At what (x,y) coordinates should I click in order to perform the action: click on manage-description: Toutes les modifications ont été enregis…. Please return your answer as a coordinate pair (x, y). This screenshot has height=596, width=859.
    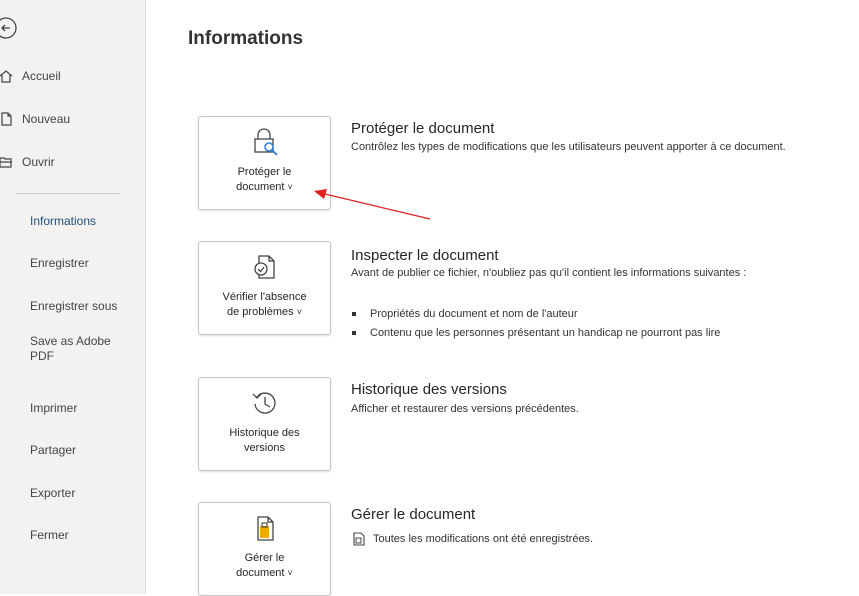
    Looking at the image, I should click on (483, 539).